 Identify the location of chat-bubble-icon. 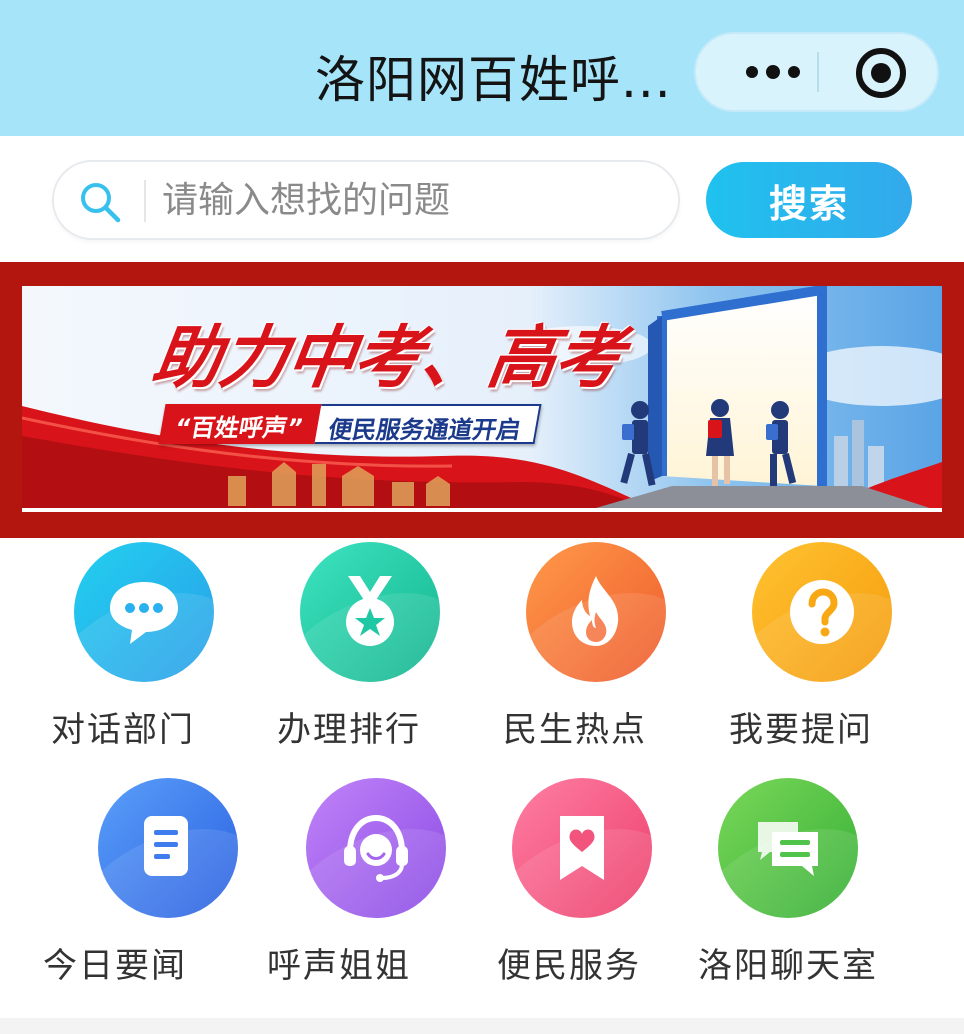
(144, 613).